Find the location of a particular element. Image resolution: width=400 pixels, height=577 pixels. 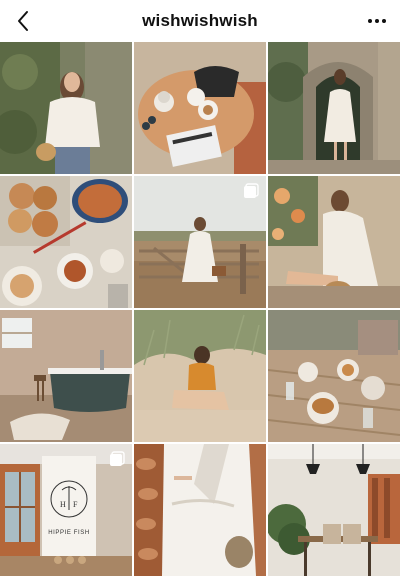

profile-header: wishwishwish is located at coordinates (200, 21).